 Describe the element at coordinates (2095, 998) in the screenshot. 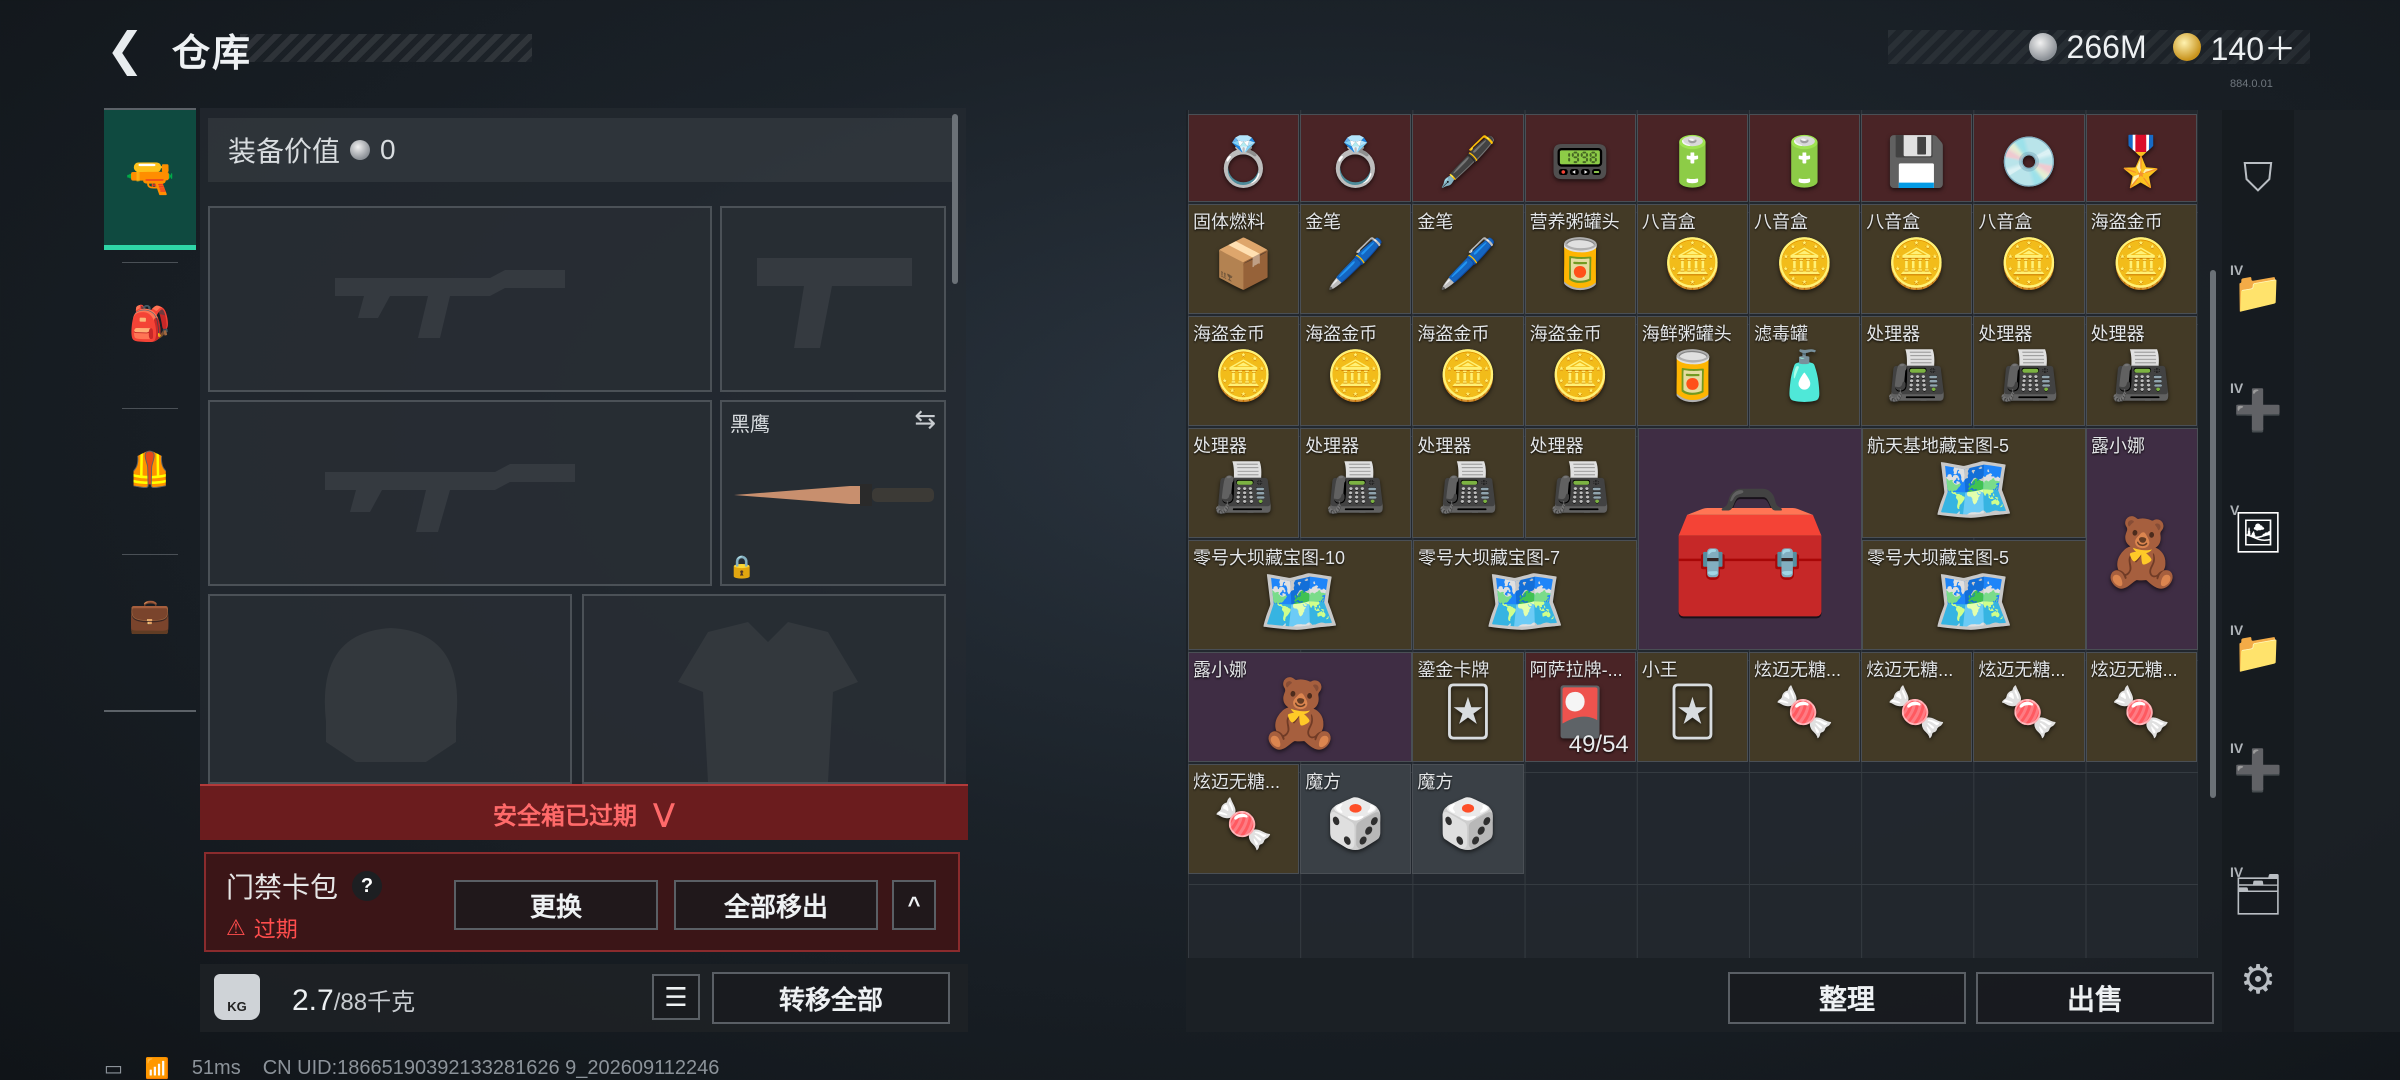

I see `sell-button: 出售` at that location.